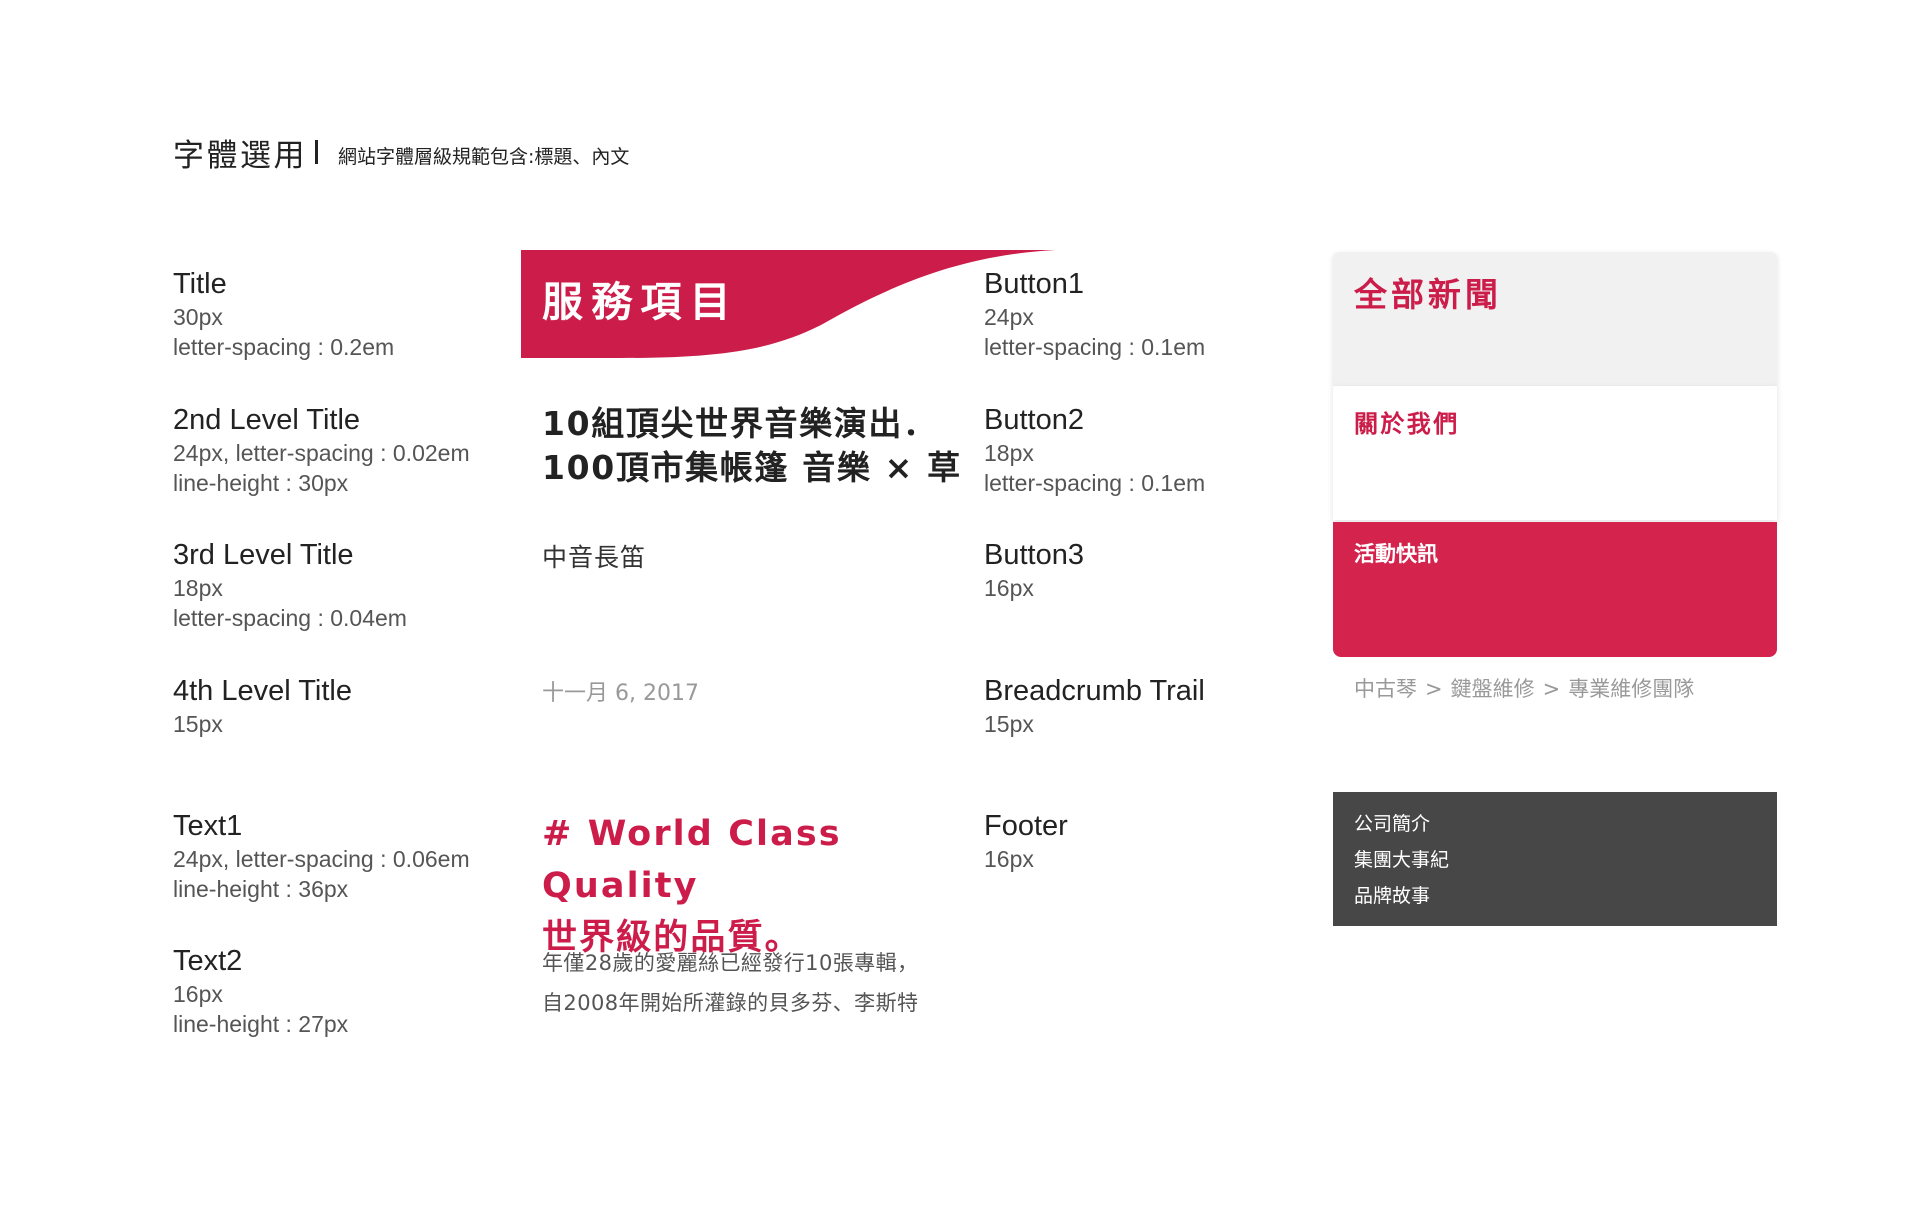 The width and height of the screenshot is (1920, 1210). I want to click on spec-detail: letter-spacing : 0.04em, so click(290, 618).